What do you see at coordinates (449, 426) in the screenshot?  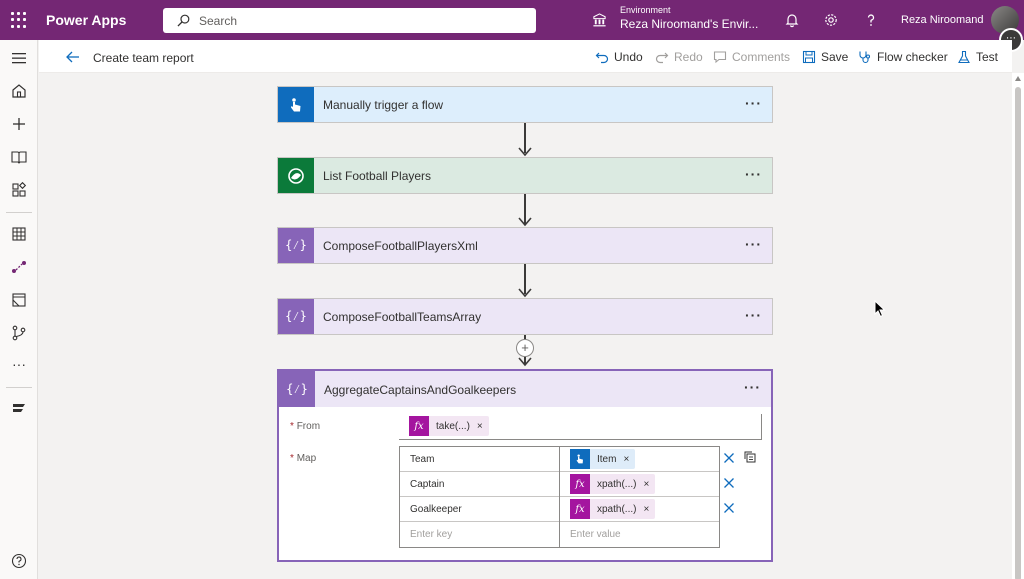 I see `expression-token: fx take(...) ×` at bounding box center [449, 426].